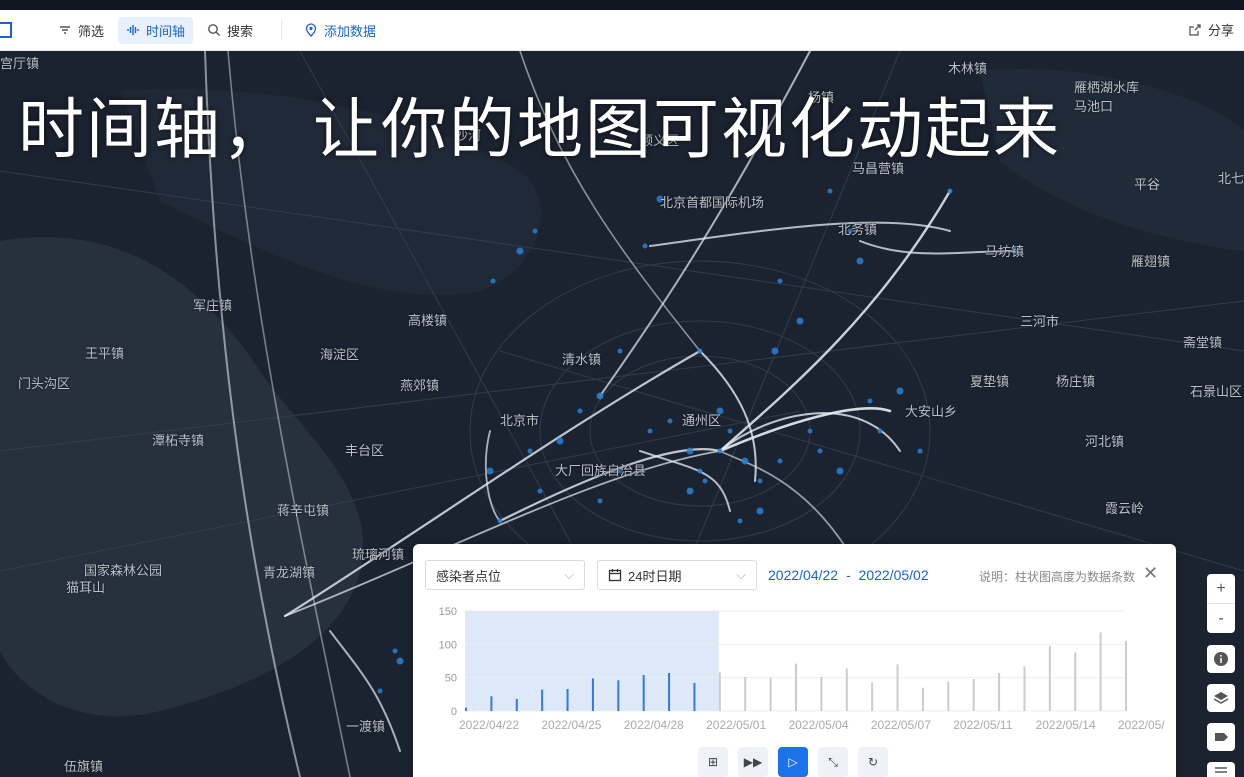 The image size is (1244, 777). What do you see at coordinates (178, 440) in the screenshot?
I see `place-label: 潭柘寺镇` at bounding box center [178, 440].